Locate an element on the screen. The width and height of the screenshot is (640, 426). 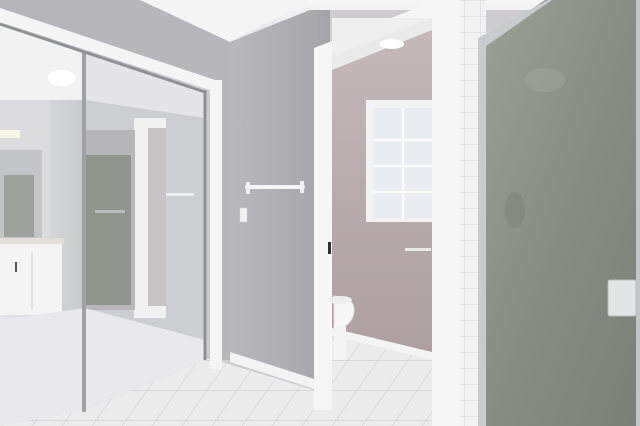
light-switch is located at coordinates (243, 215).